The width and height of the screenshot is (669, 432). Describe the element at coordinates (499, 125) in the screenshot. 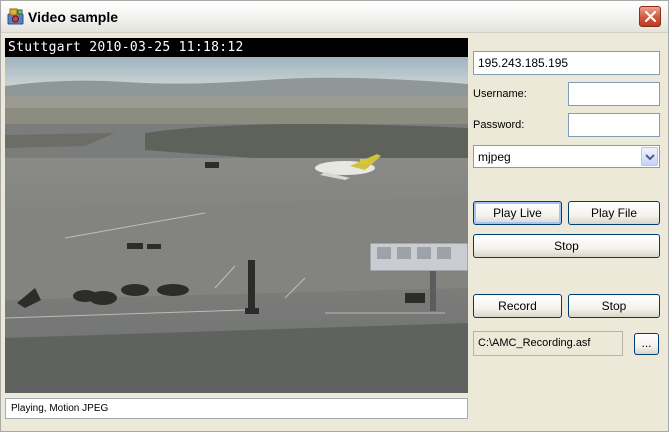

I see `password-label: Password:` at that location.